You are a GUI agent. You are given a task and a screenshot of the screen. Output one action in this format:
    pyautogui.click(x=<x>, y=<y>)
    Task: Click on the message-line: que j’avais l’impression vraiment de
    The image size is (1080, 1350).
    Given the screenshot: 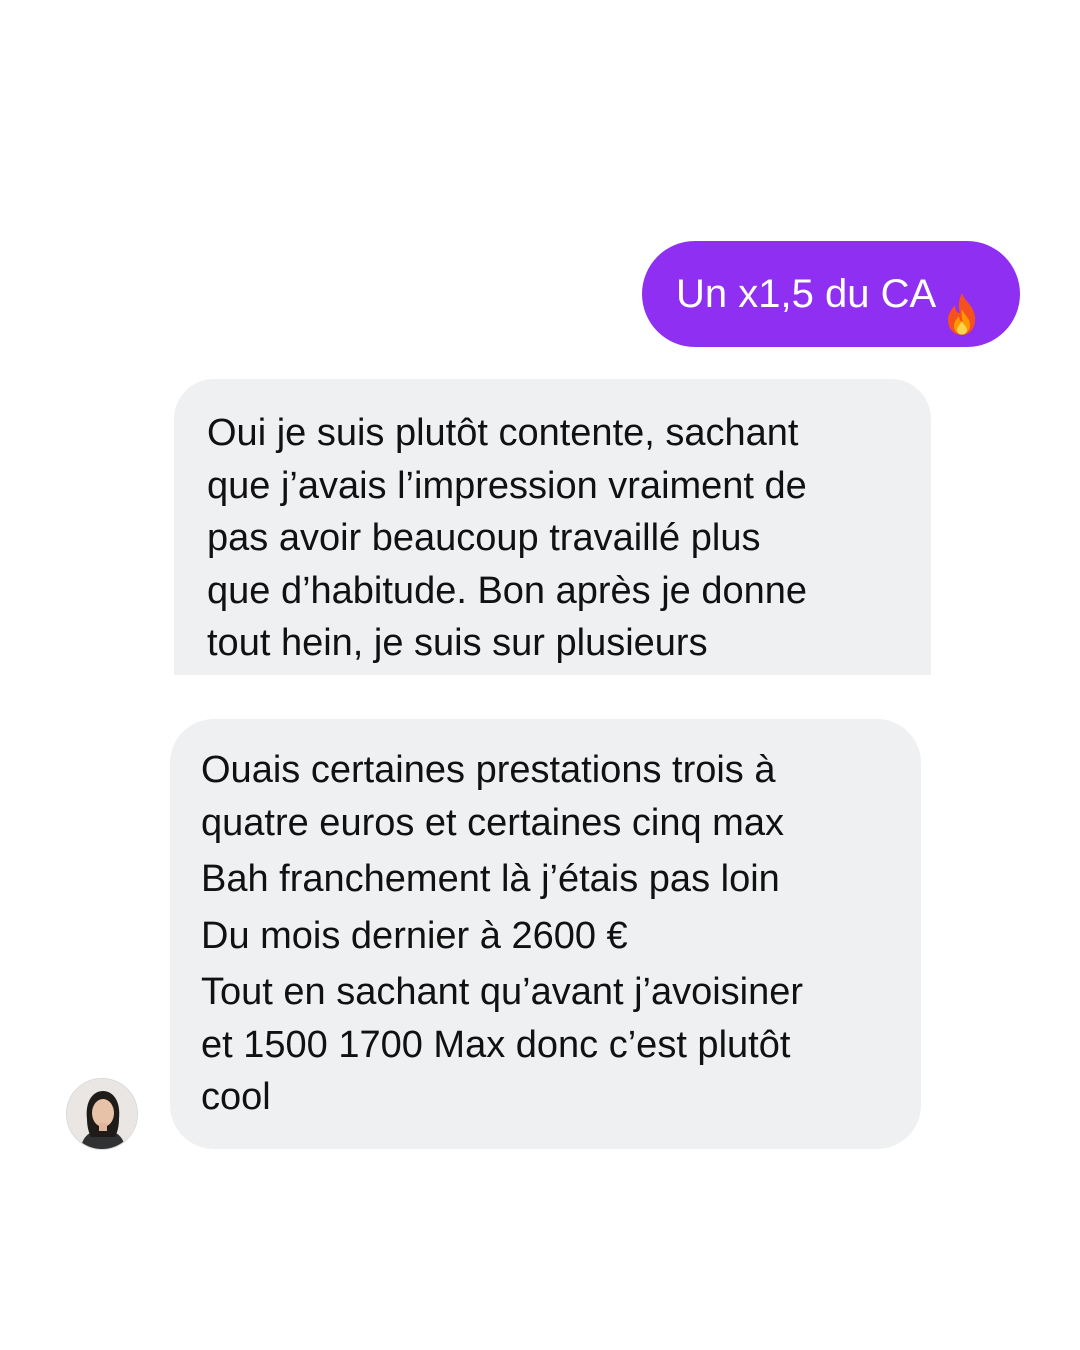 What is the action you would take?
    pyautogui.click(x=507, y=485)
    